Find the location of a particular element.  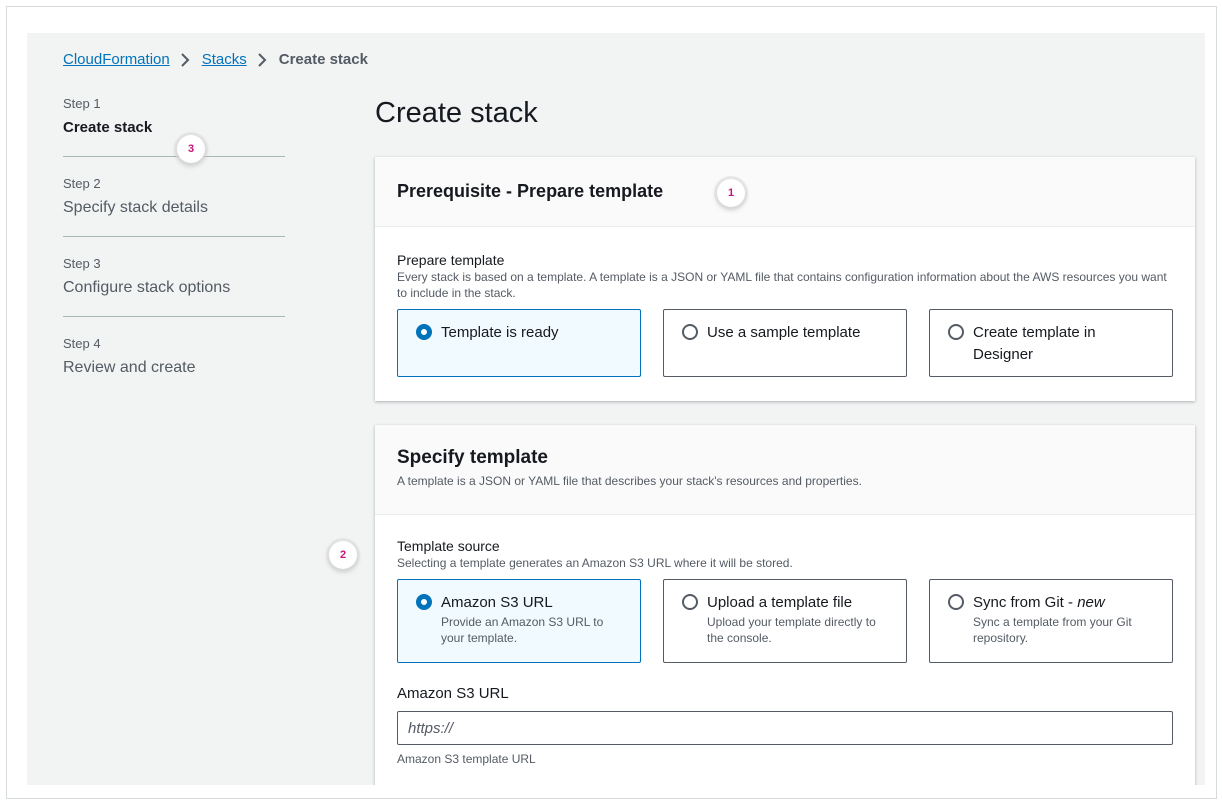

option-create-in-designer: Create template in Designer is located at coordinates (1051, 343).